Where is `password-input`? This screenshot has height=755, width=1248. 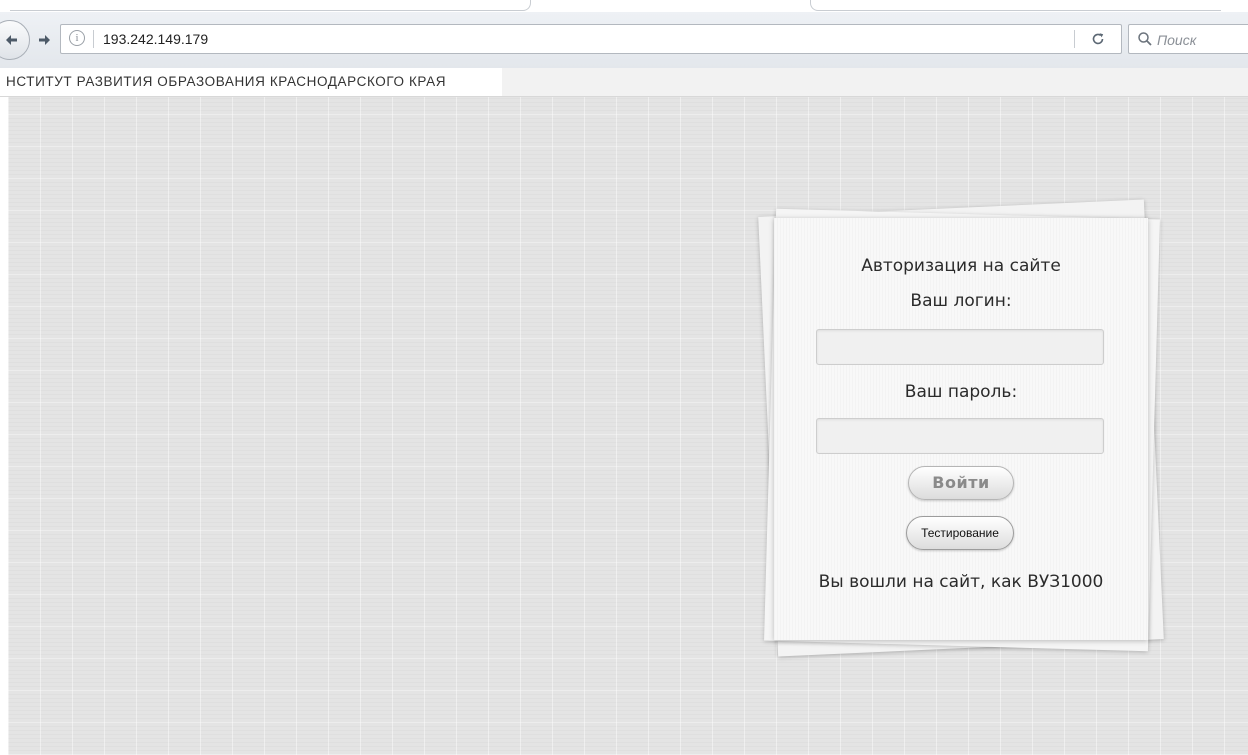 password-input is located at coordinates (960, 436).